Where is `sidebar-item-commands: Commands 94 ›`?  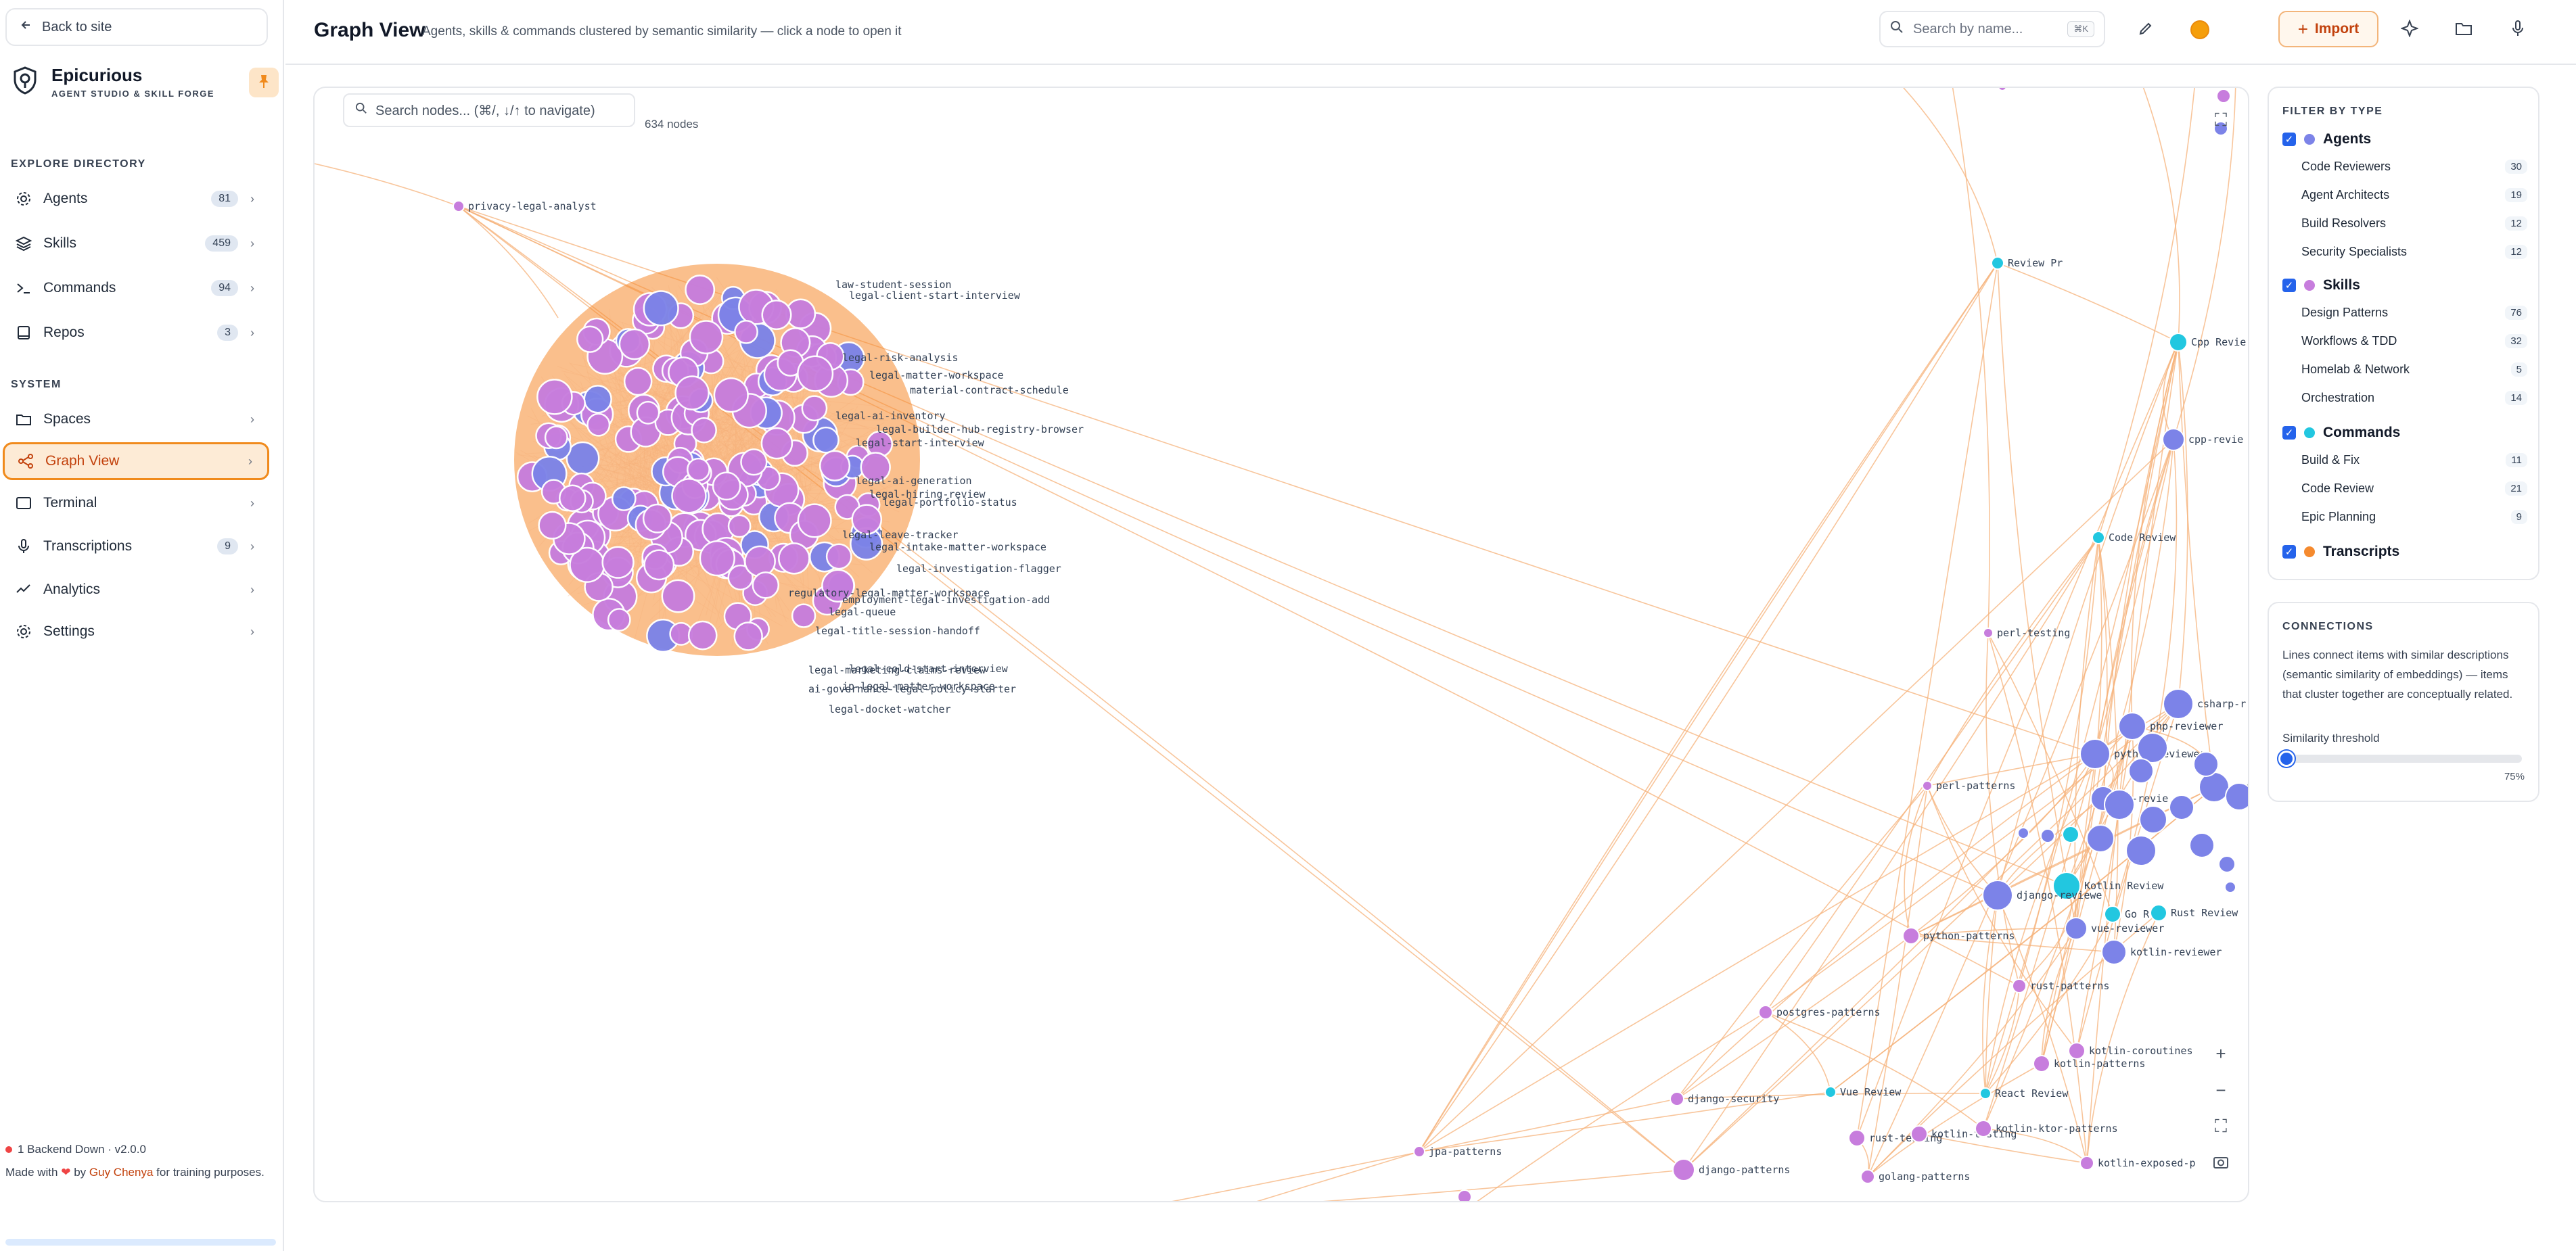 sidebar-item-commands: Commands 94 › is located at coordinates (136, 288).